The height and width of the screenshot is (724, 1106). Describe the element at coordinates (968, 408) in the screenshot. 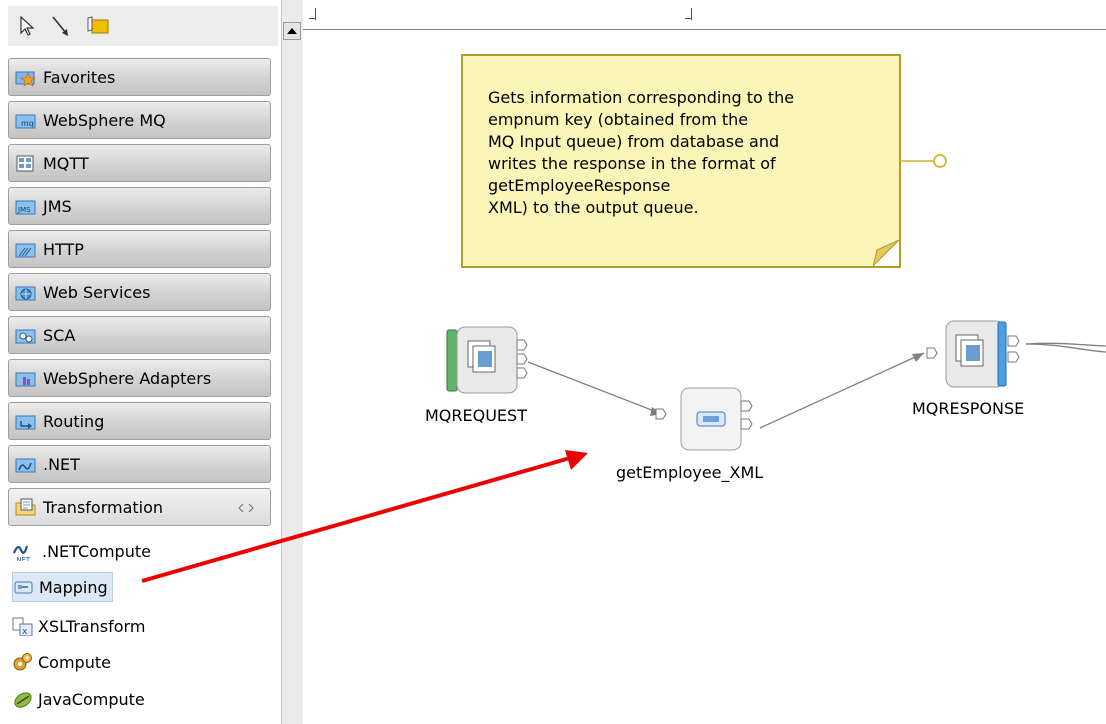

I see `node-label-mqresponse: MQRESPONSE` at that location.